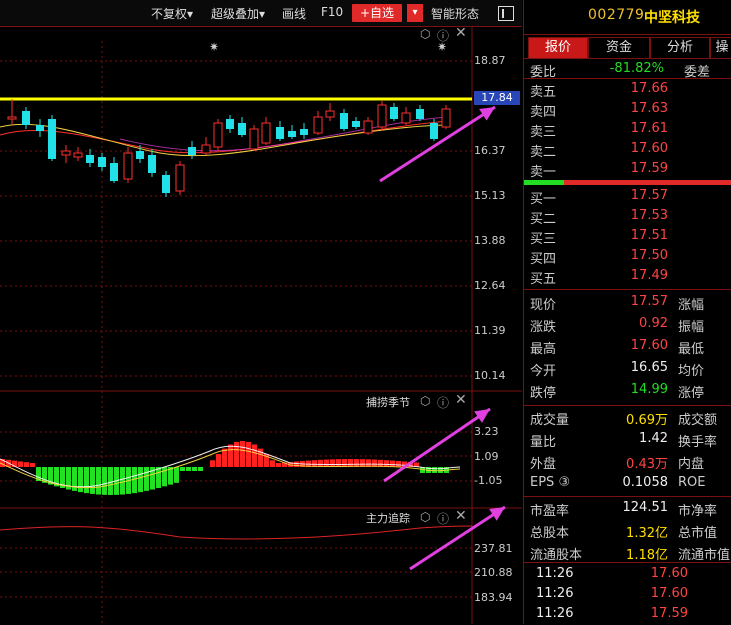  I want to click on add-watchlist-dropdown: ▾, so click(415, 13).